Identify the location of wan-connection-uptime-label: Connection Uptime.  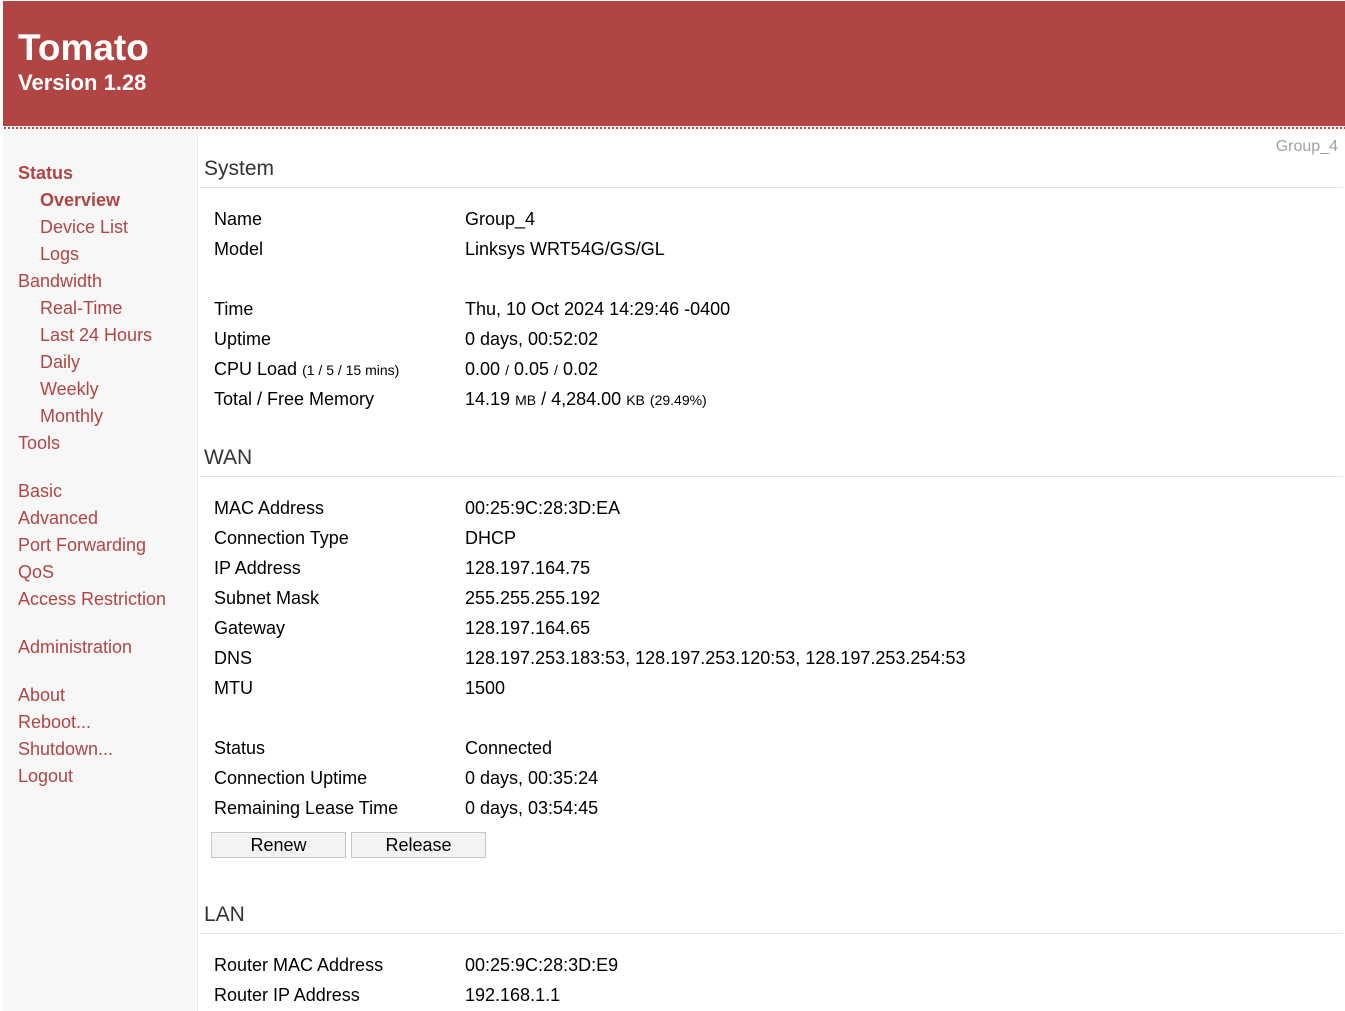
(291, 778).